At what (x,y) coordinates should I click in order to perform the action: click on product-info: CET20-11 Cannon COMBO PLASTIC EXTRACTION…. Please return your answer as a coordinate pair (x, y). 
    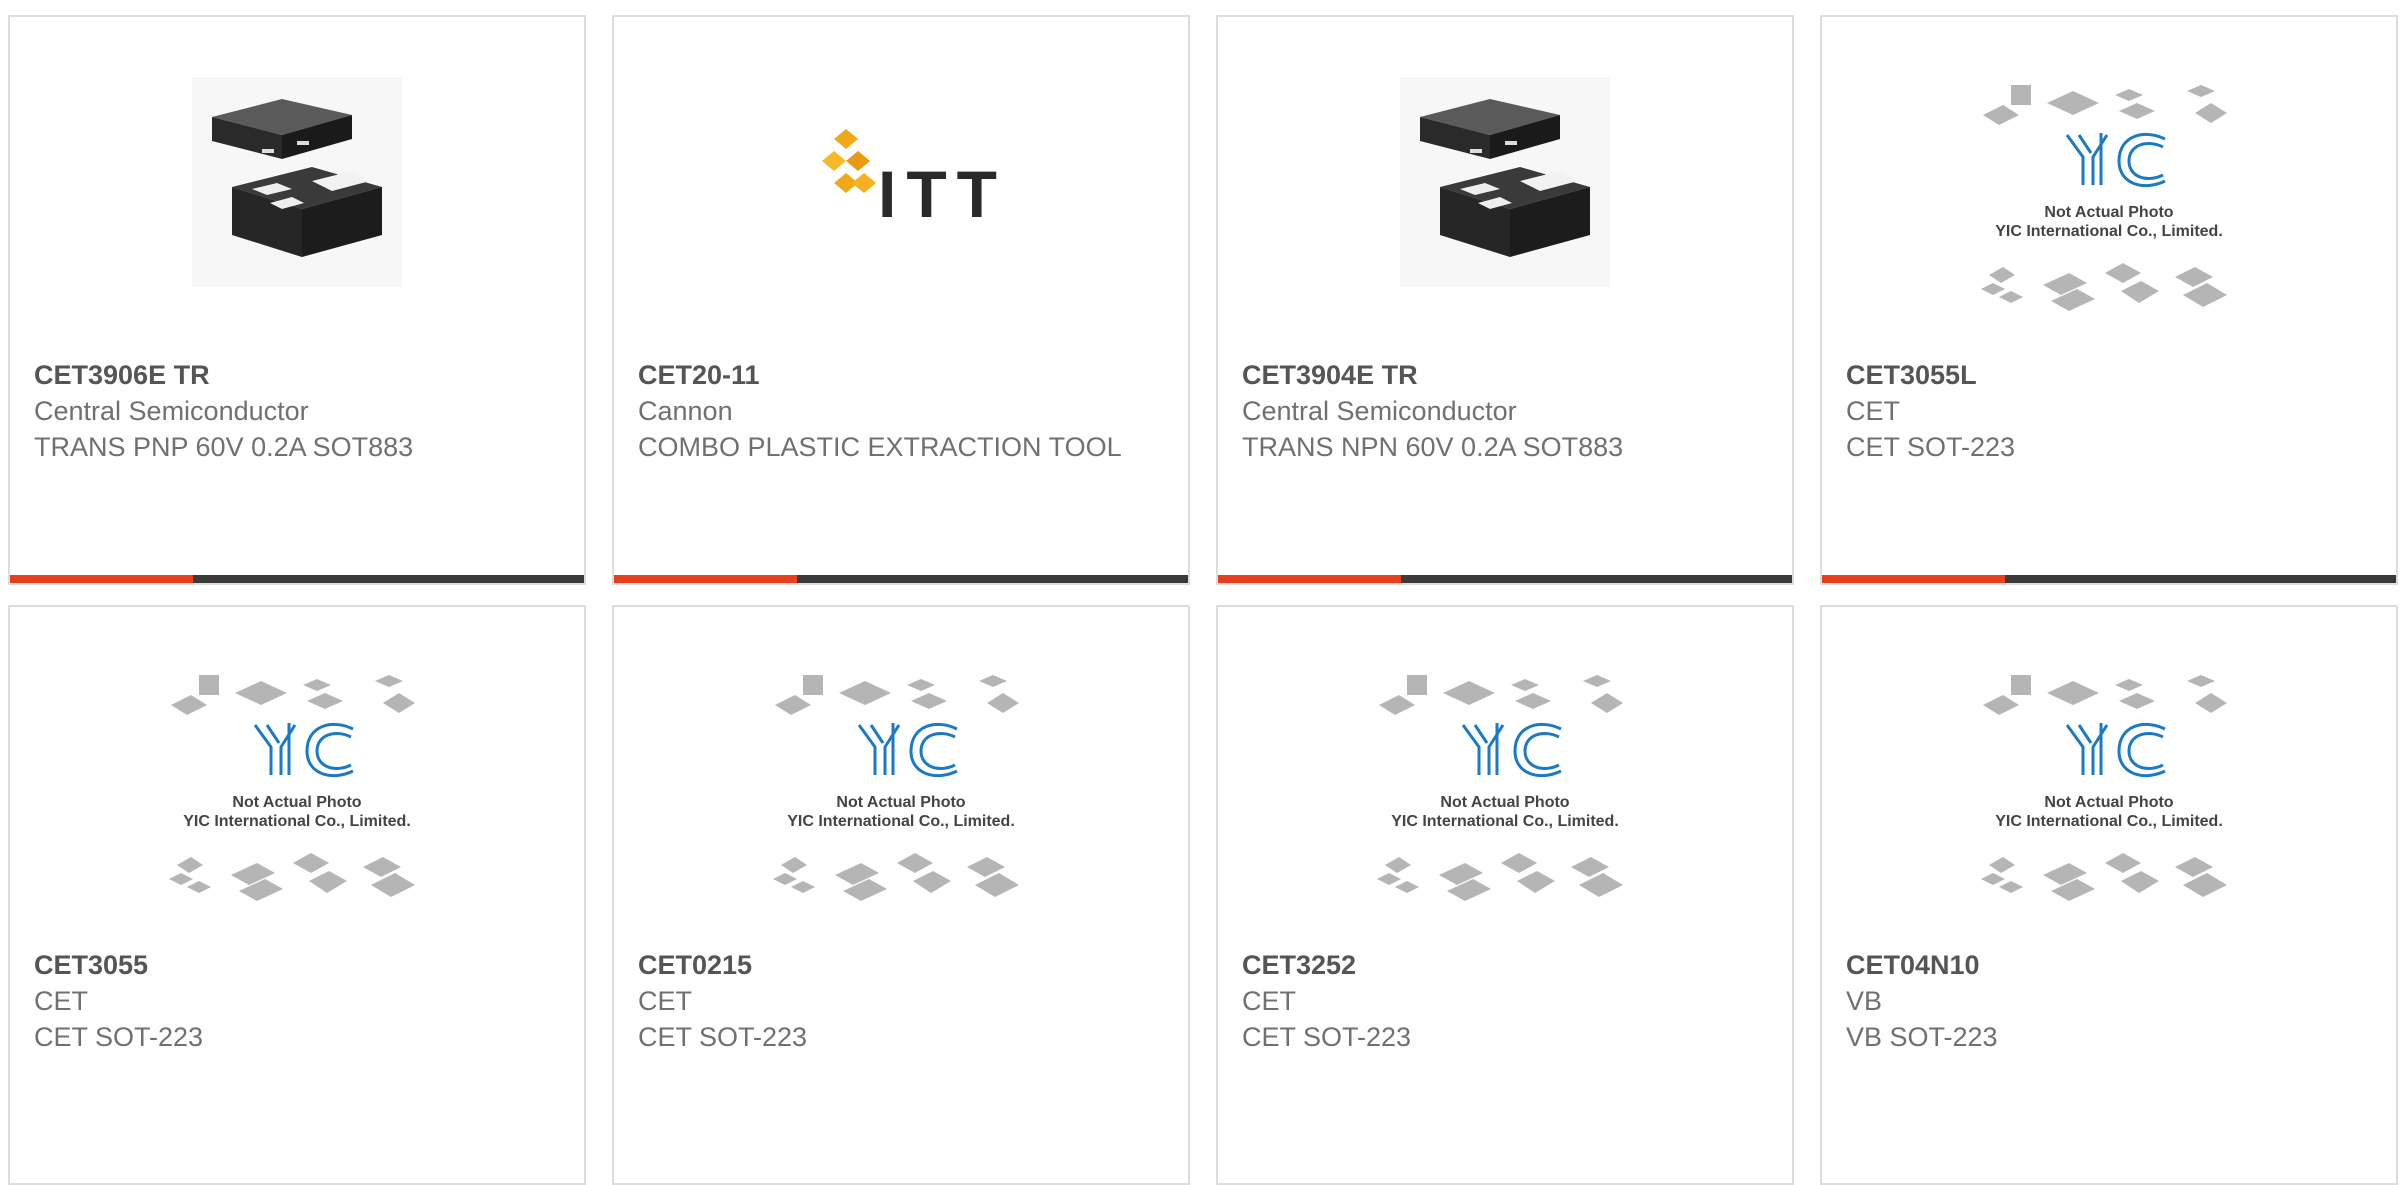
    Looking at the image, I should click on (888, 411).